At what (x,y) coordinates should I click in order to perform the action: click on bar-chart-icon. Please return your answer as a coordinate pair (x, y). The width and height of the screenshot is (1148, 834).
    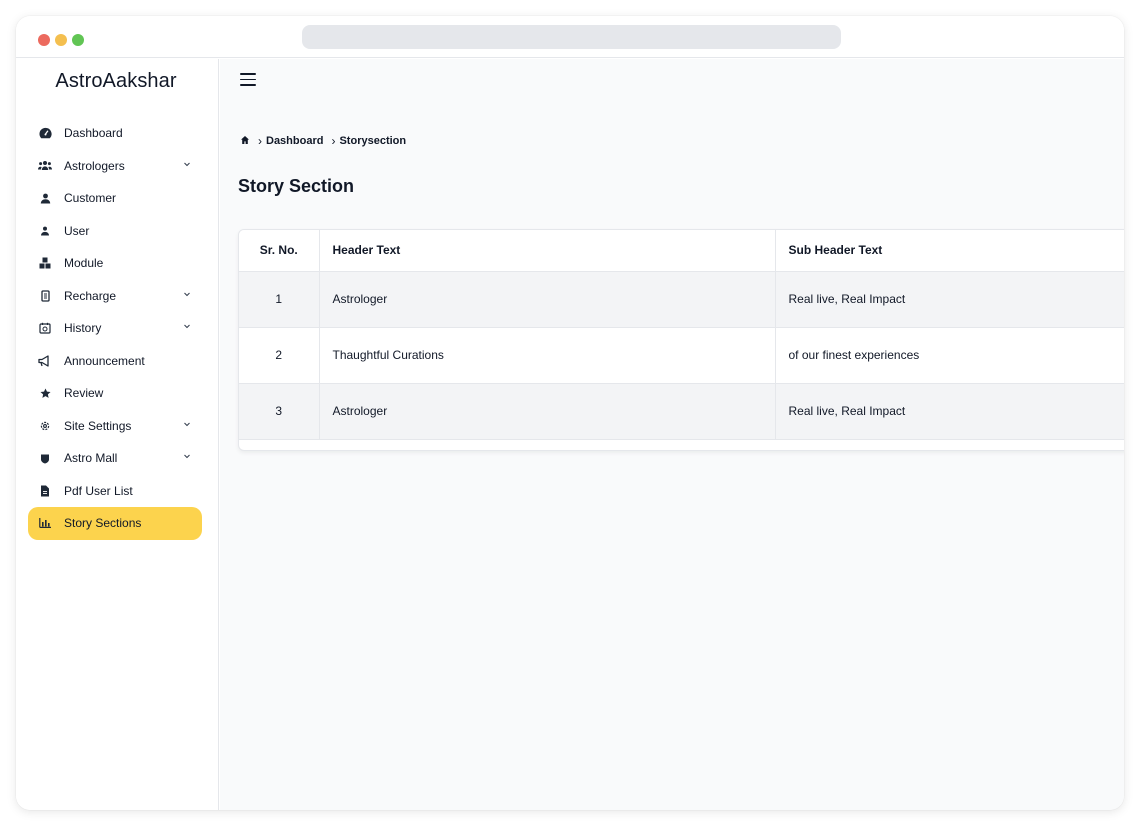
    Looking at the image, I should click on (45, 523).